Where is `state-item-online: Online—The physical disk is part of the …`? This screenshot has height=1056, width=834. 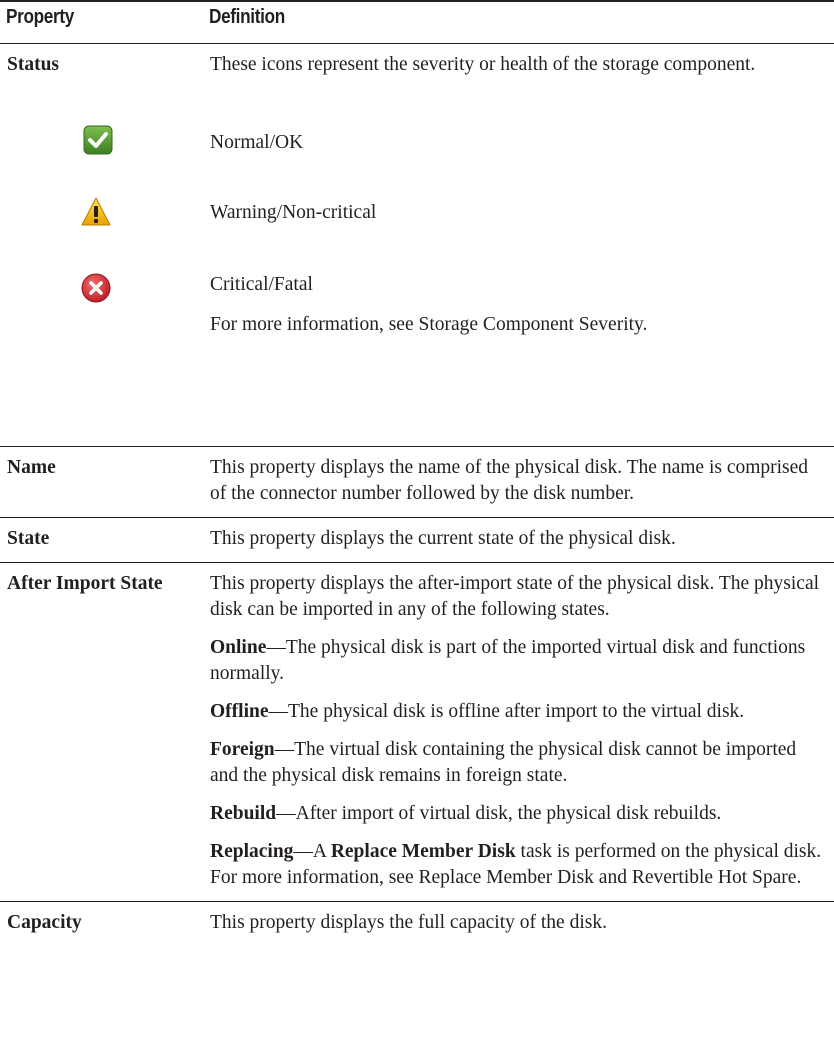
state-item-online: Online—The physical disk is part of the … is located at coordinates (519, 661).